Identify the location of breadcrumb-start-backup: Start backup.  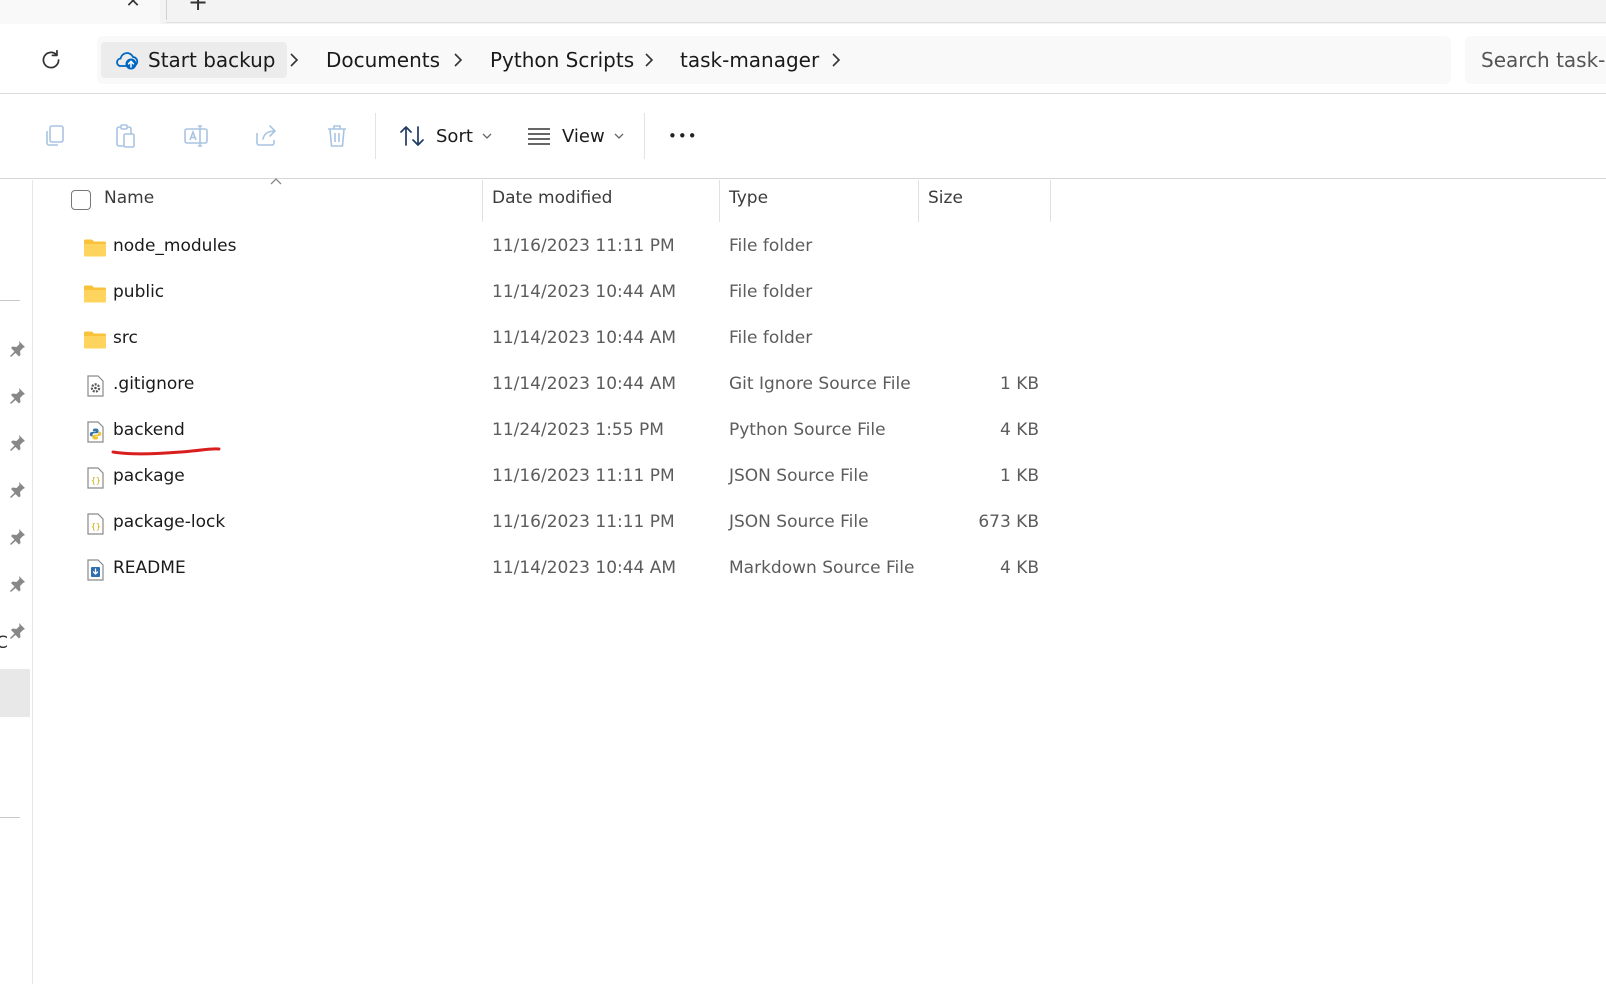
(194, 60).